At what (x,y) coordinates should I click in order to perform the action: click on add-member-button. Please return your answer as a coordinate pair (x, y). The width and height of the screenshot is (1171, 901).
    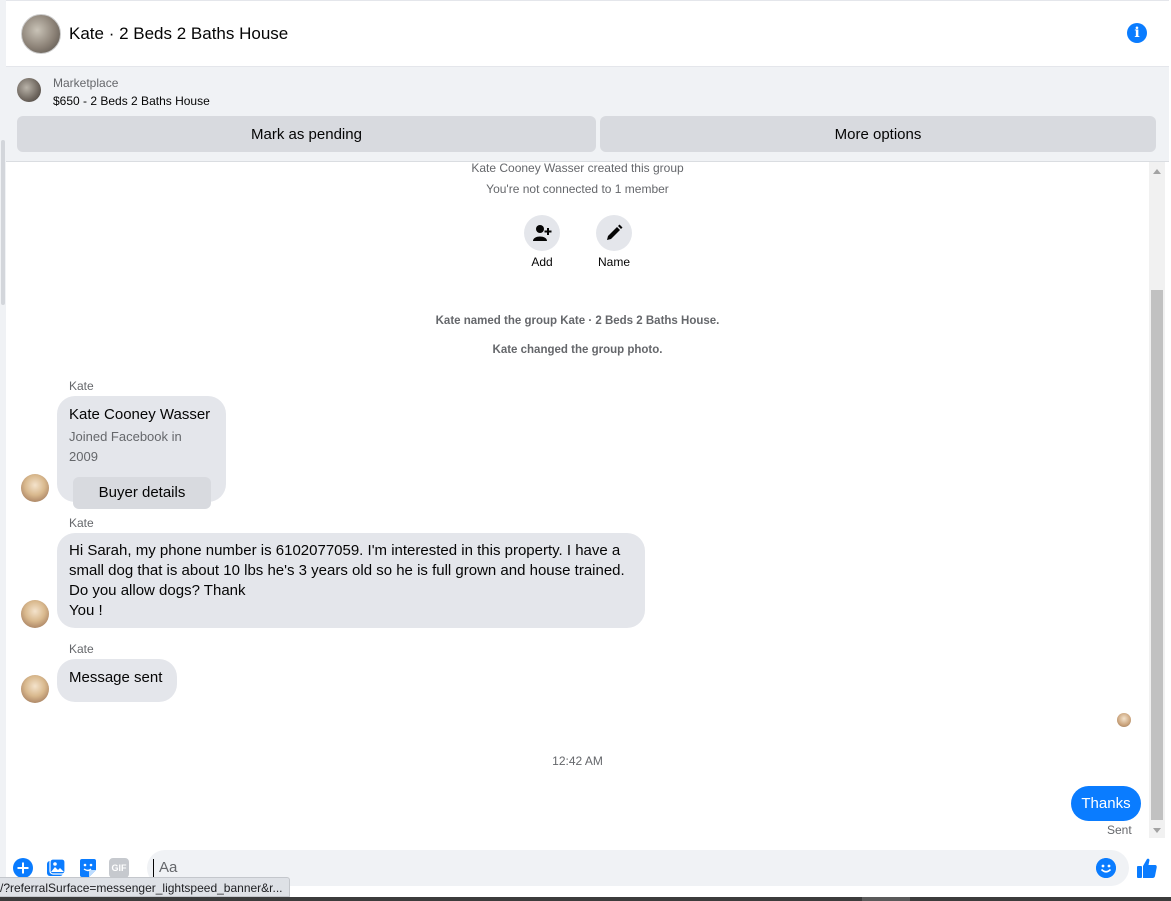
    Looking at the image, I should click on (542, 233).